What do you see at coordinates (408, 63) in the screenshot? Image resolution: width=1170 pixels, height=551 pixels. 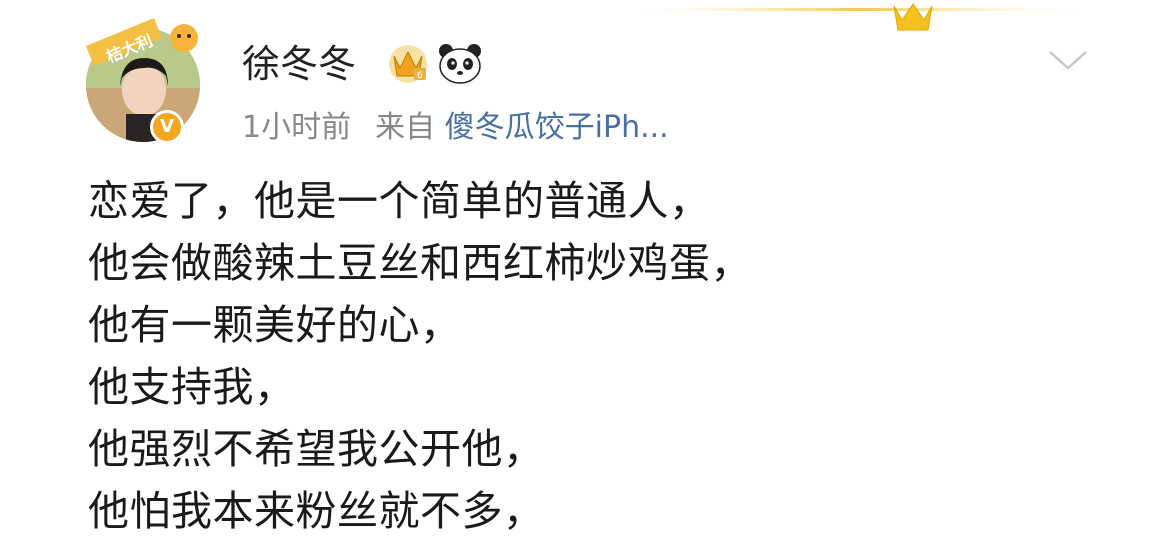 I see `crown-icon: 6` at bounding box center [408, 63].